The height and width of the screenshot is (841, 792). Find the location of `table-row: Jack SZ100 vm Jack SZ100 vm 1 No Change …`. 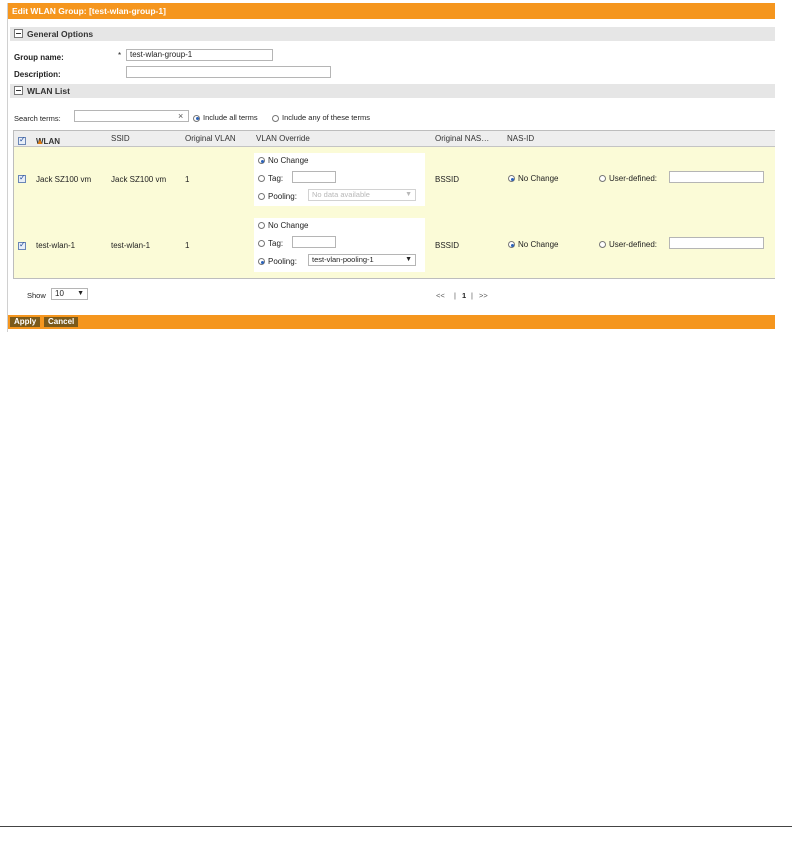

table-row: Jack SZ100 vm Jack SZ100 vm 1 No Change … is located at coordinates (394, 179).